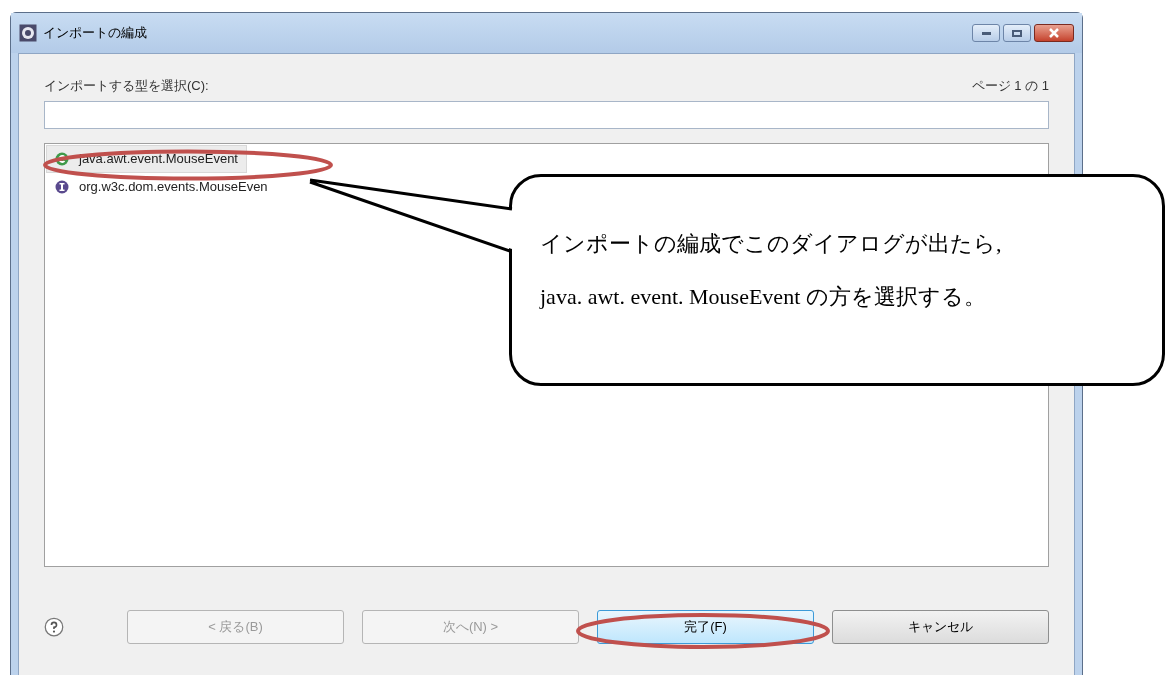 Image resolution: width=1168 pixels, height=675 pixels. I want to click on close-button, so click(1054, 33).